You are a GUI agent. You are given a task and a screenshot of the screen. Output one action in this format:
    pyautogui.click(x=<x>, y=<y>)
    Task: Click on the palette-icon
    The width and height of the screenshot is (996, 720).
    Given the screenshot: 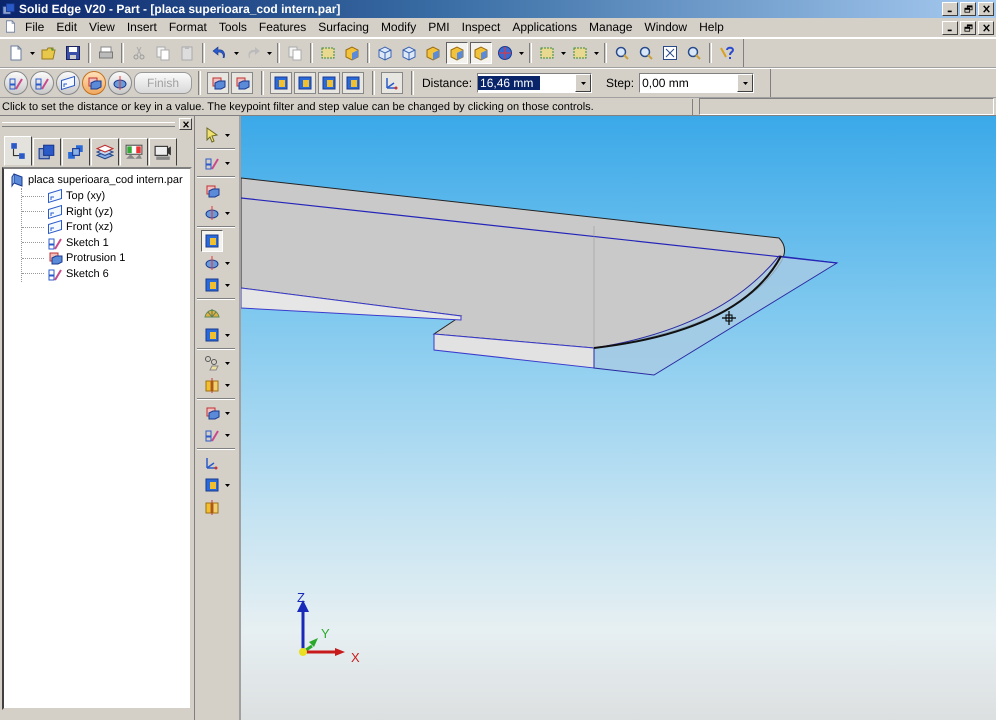 What is the action you would take?
    pyautogui.click(x=134, y=152)
    